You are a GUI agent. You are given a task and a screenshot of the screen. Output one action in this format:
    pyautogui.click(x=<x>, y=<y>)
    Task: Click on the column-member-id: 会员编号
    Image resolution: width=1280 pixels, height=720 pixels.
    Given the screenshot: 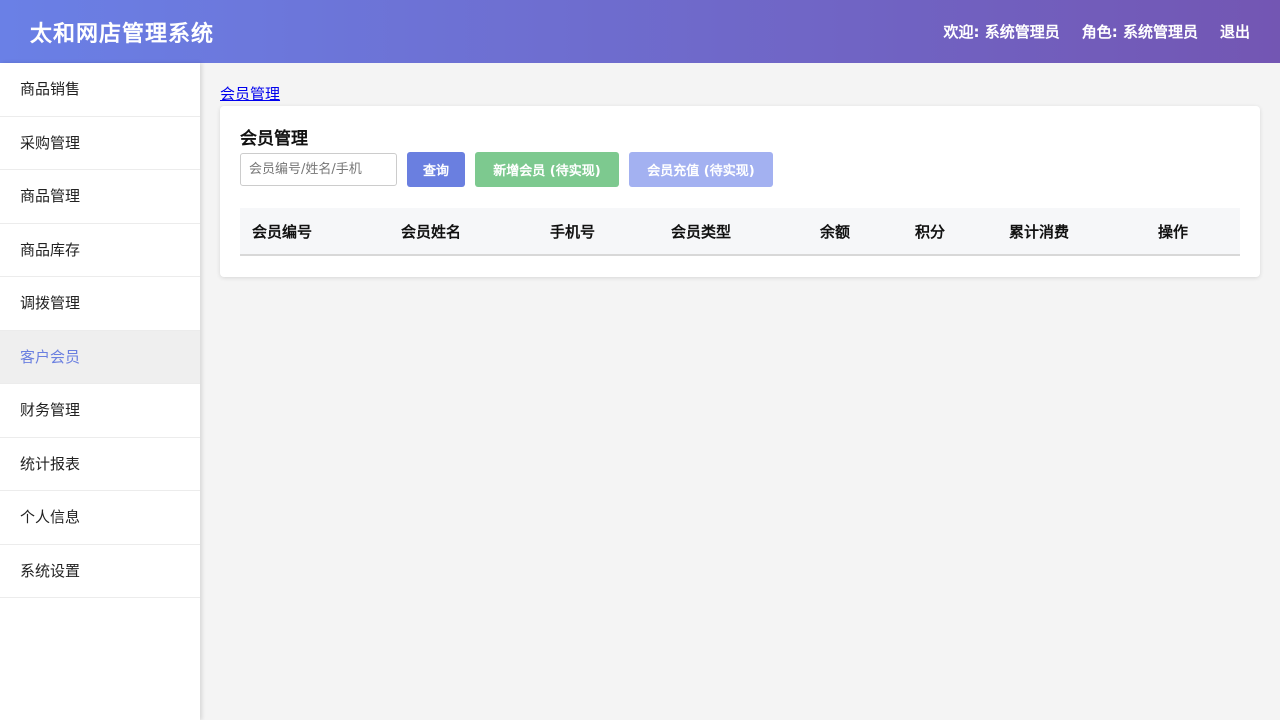 What is the action you would take?
    pyautogui.click(x=314, y=232)
    